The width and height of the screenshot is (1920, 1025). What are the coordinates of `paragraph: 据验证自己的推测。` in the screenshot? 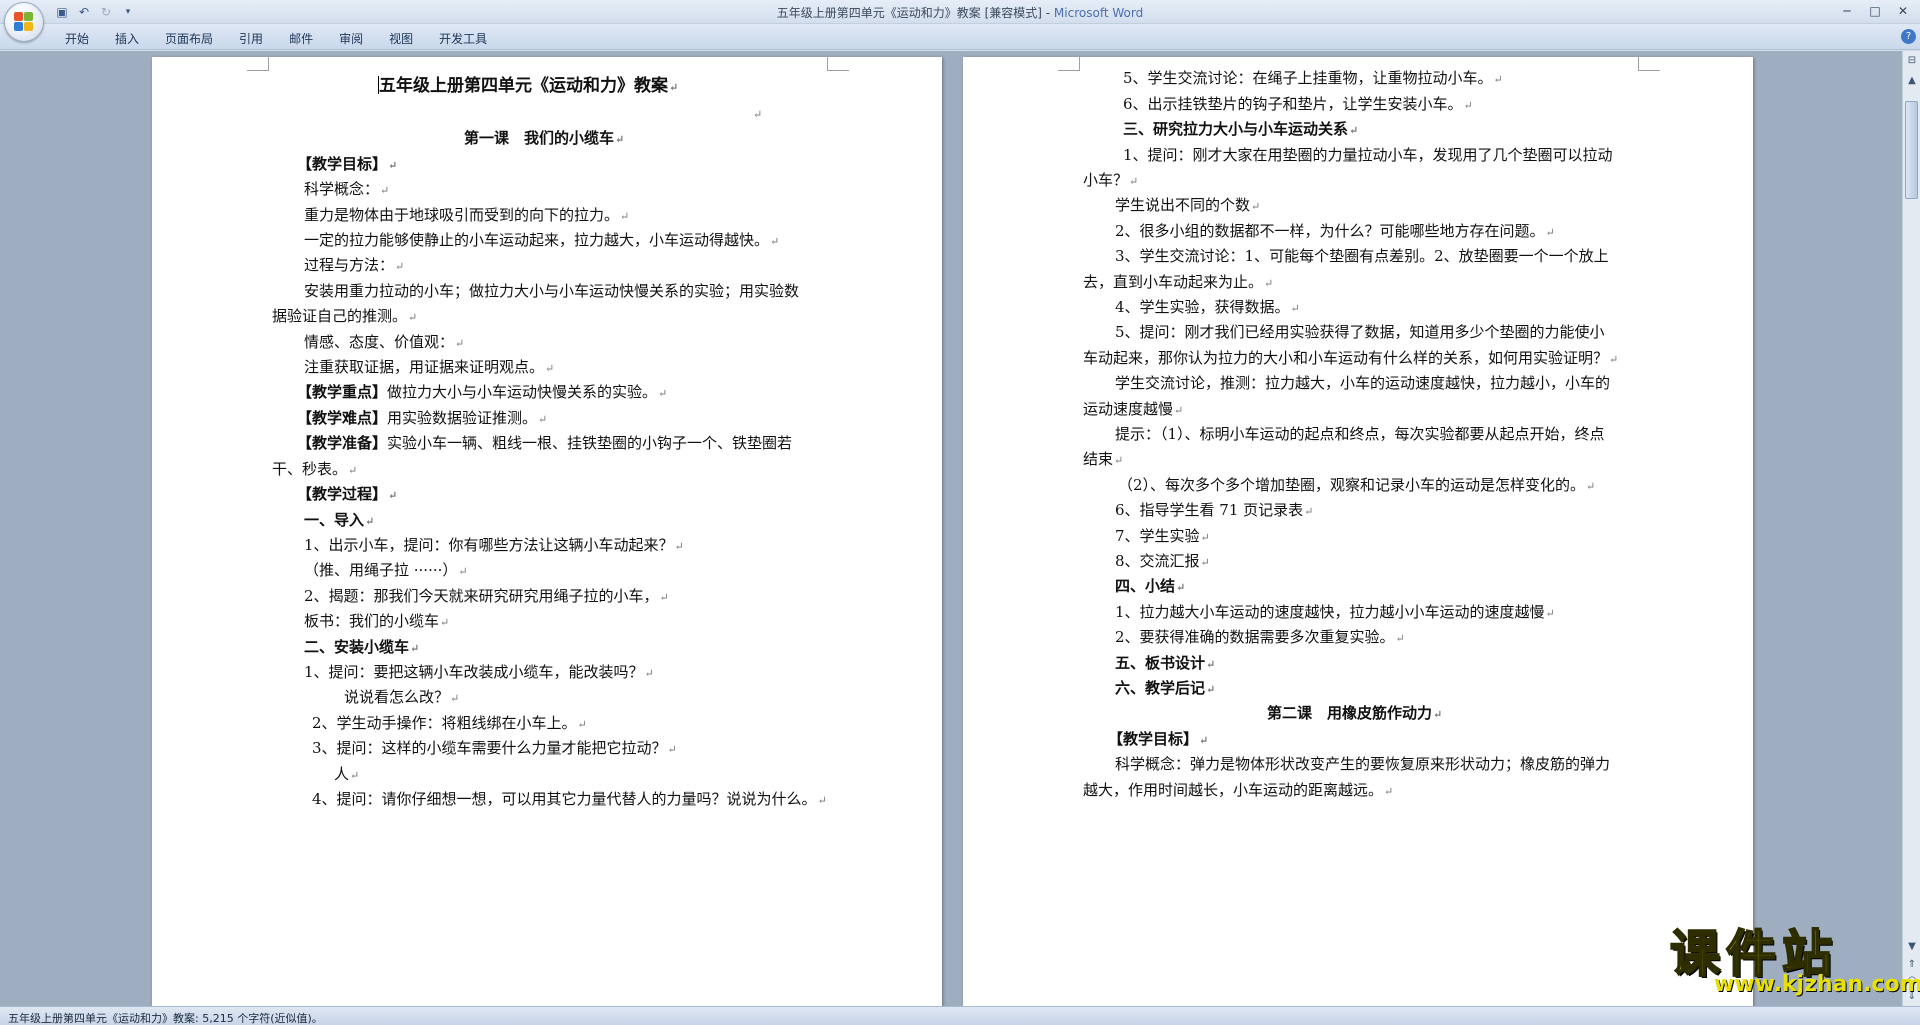 It's located at (340, 316).